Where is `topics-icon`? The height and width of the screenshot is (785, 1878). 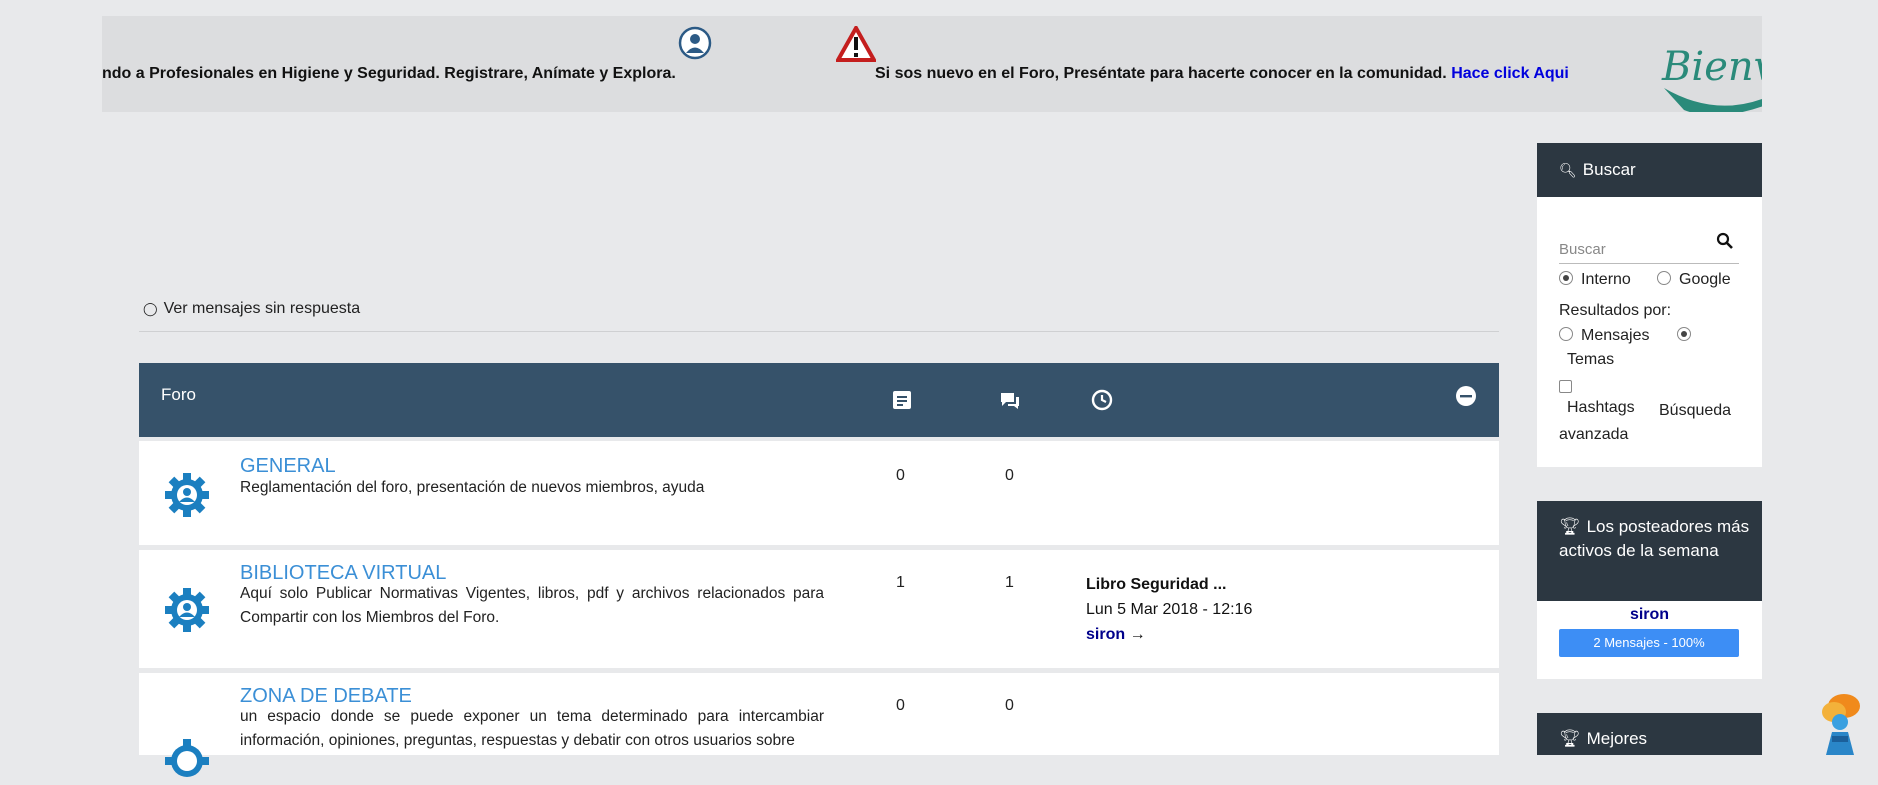
topics-icon is located at coordinates (1010, 401).